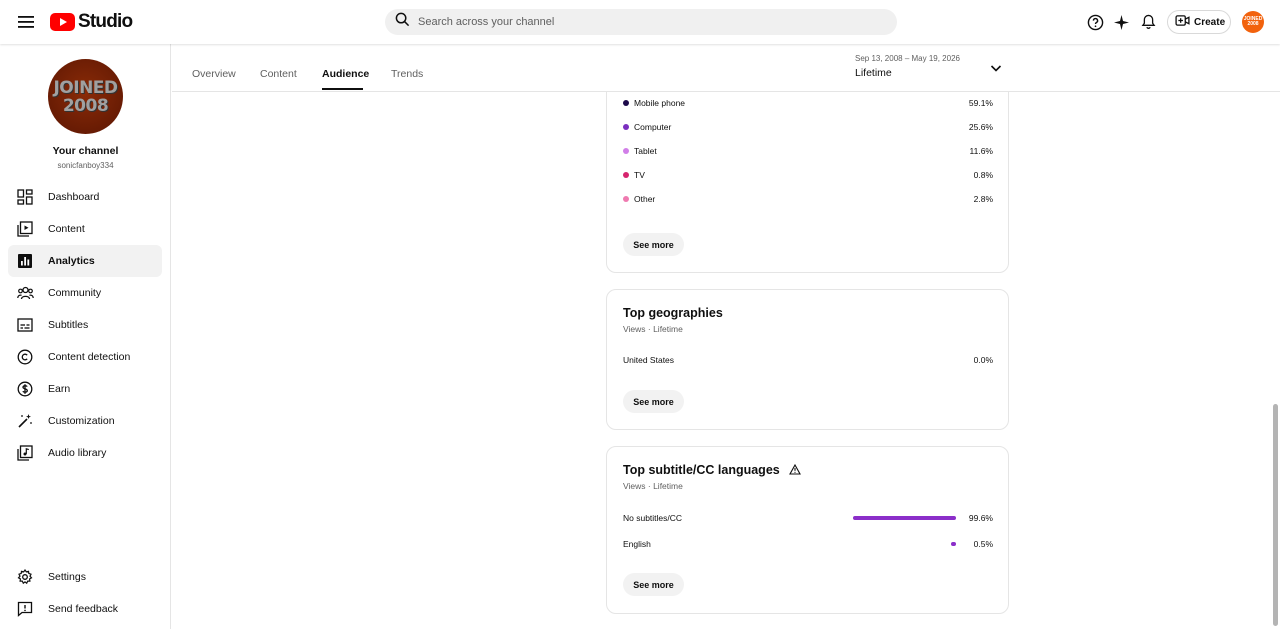 The image size is (1280, 629). I want to click on create-button: Create, so click(1199, 22).